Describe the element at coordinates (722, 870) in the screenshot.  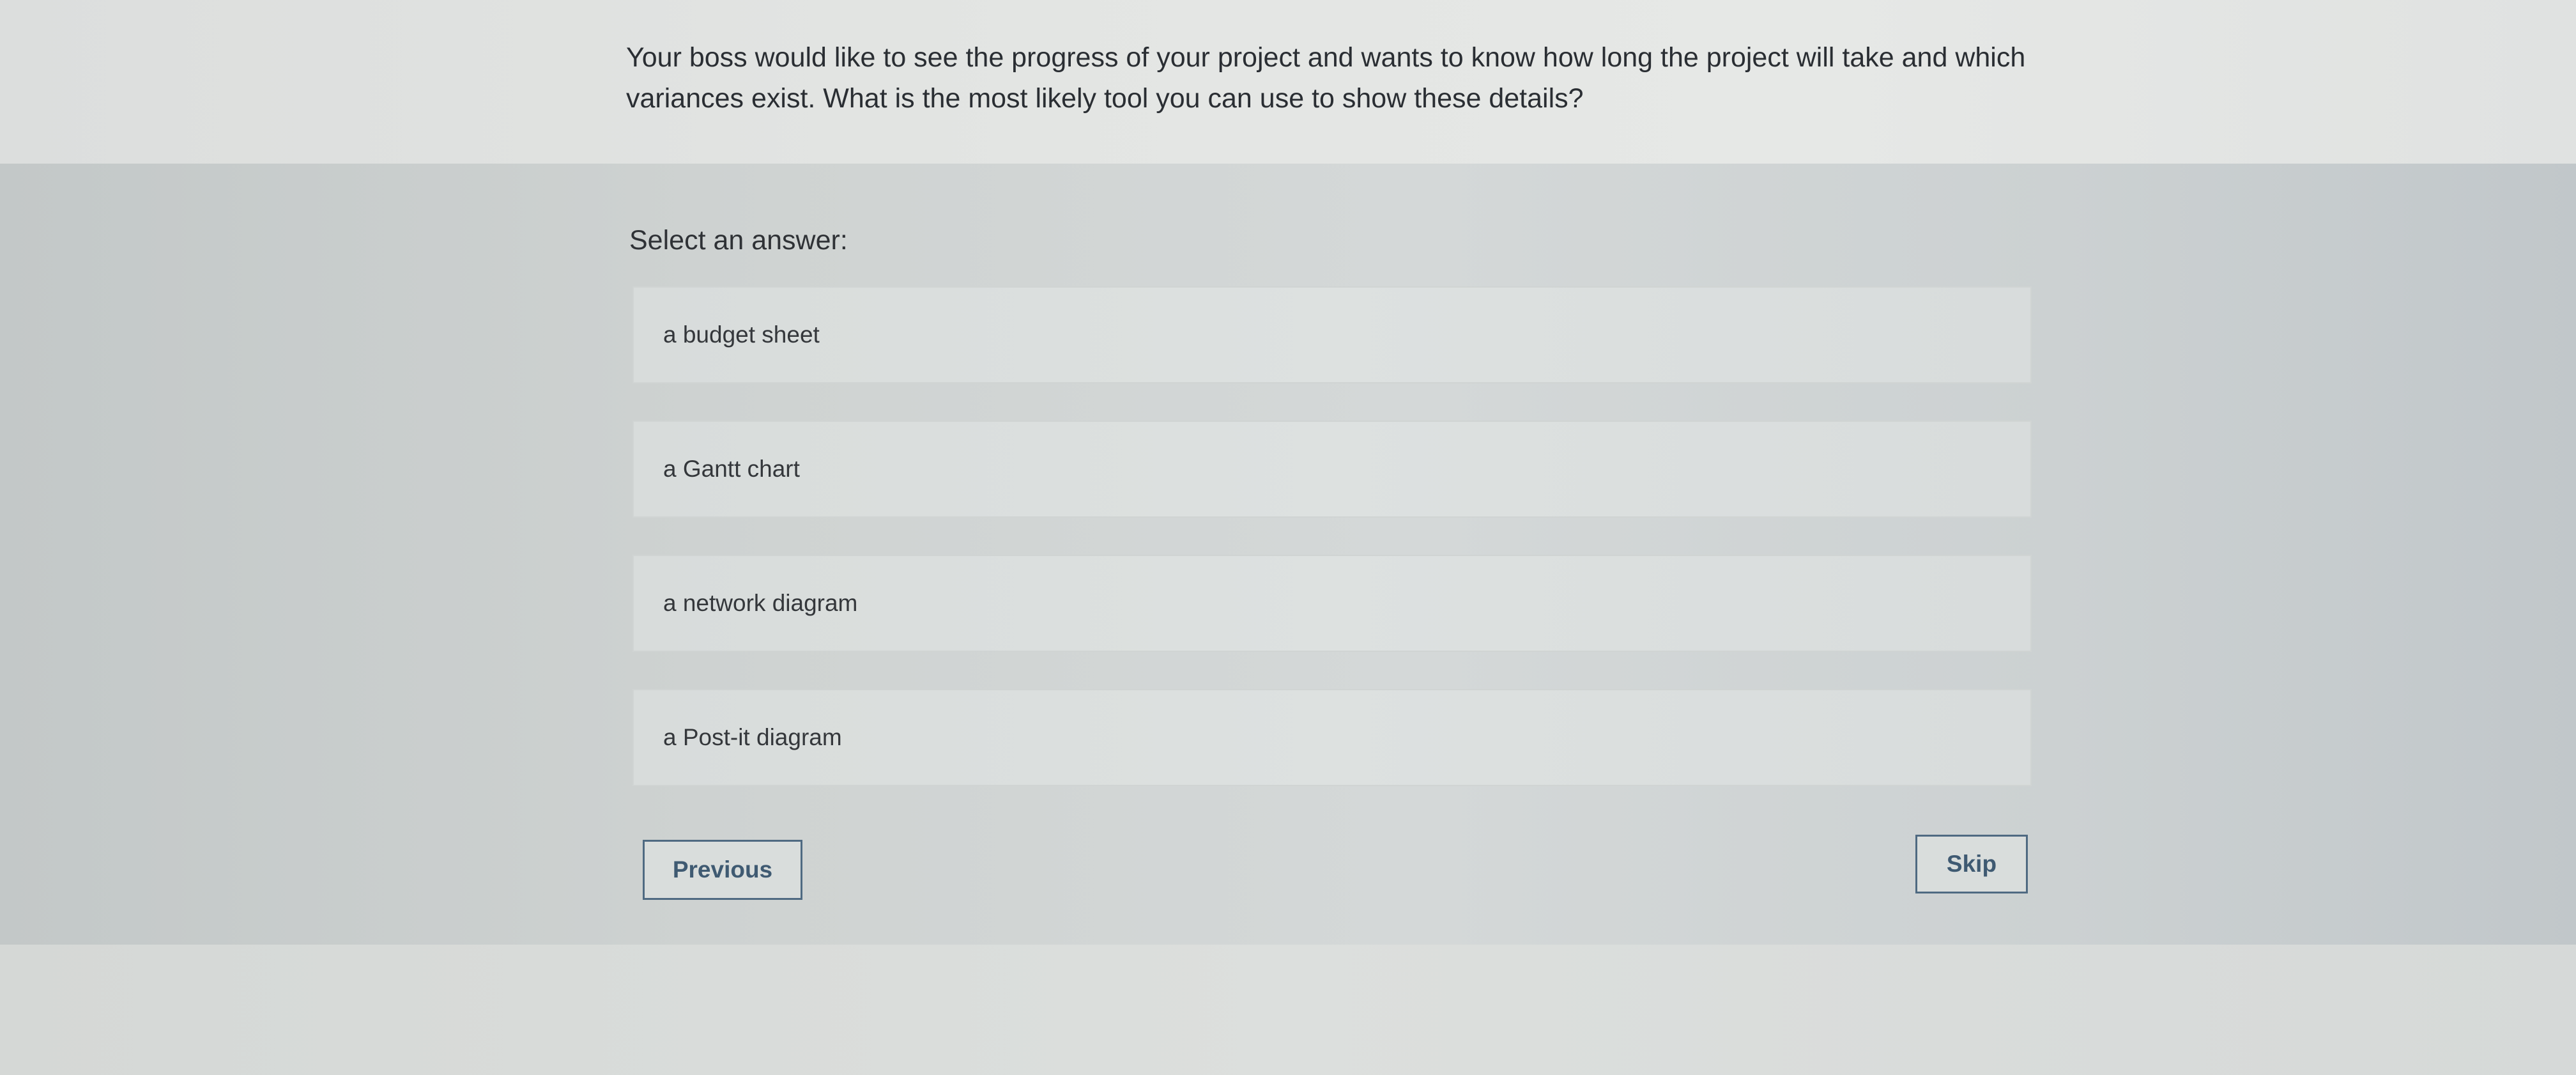
I see `previous-button: Previous` at that location.